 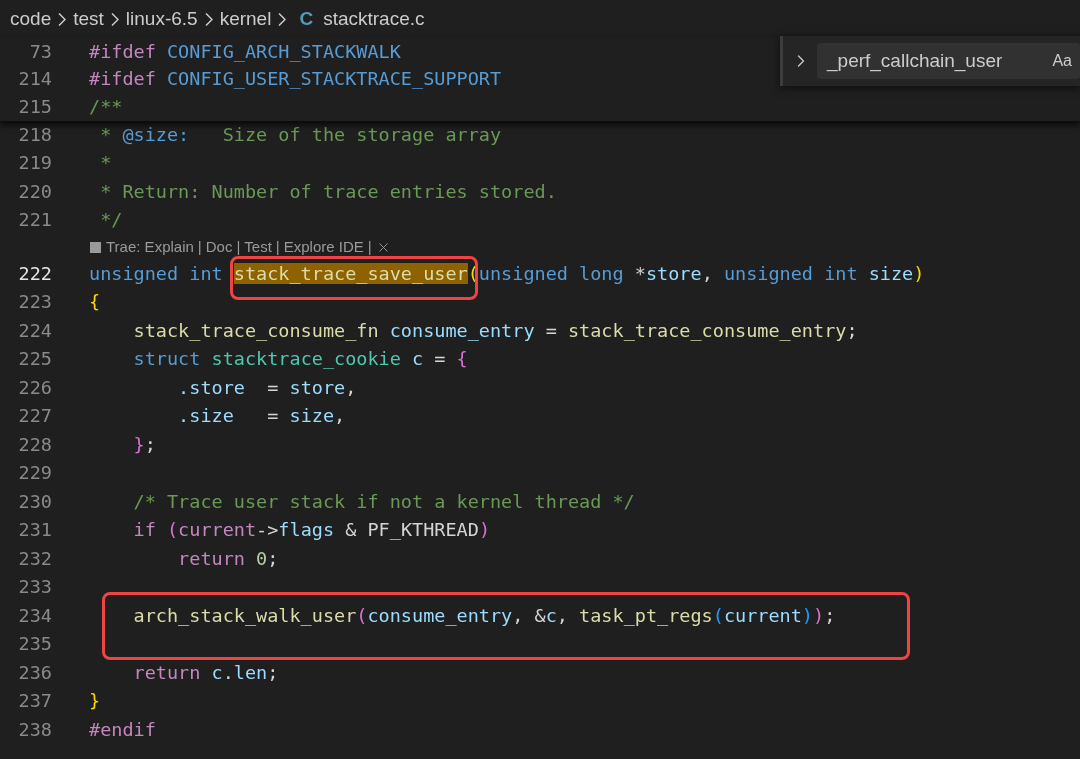 I want to click on code-token: .size, so click(x=205, y=416).